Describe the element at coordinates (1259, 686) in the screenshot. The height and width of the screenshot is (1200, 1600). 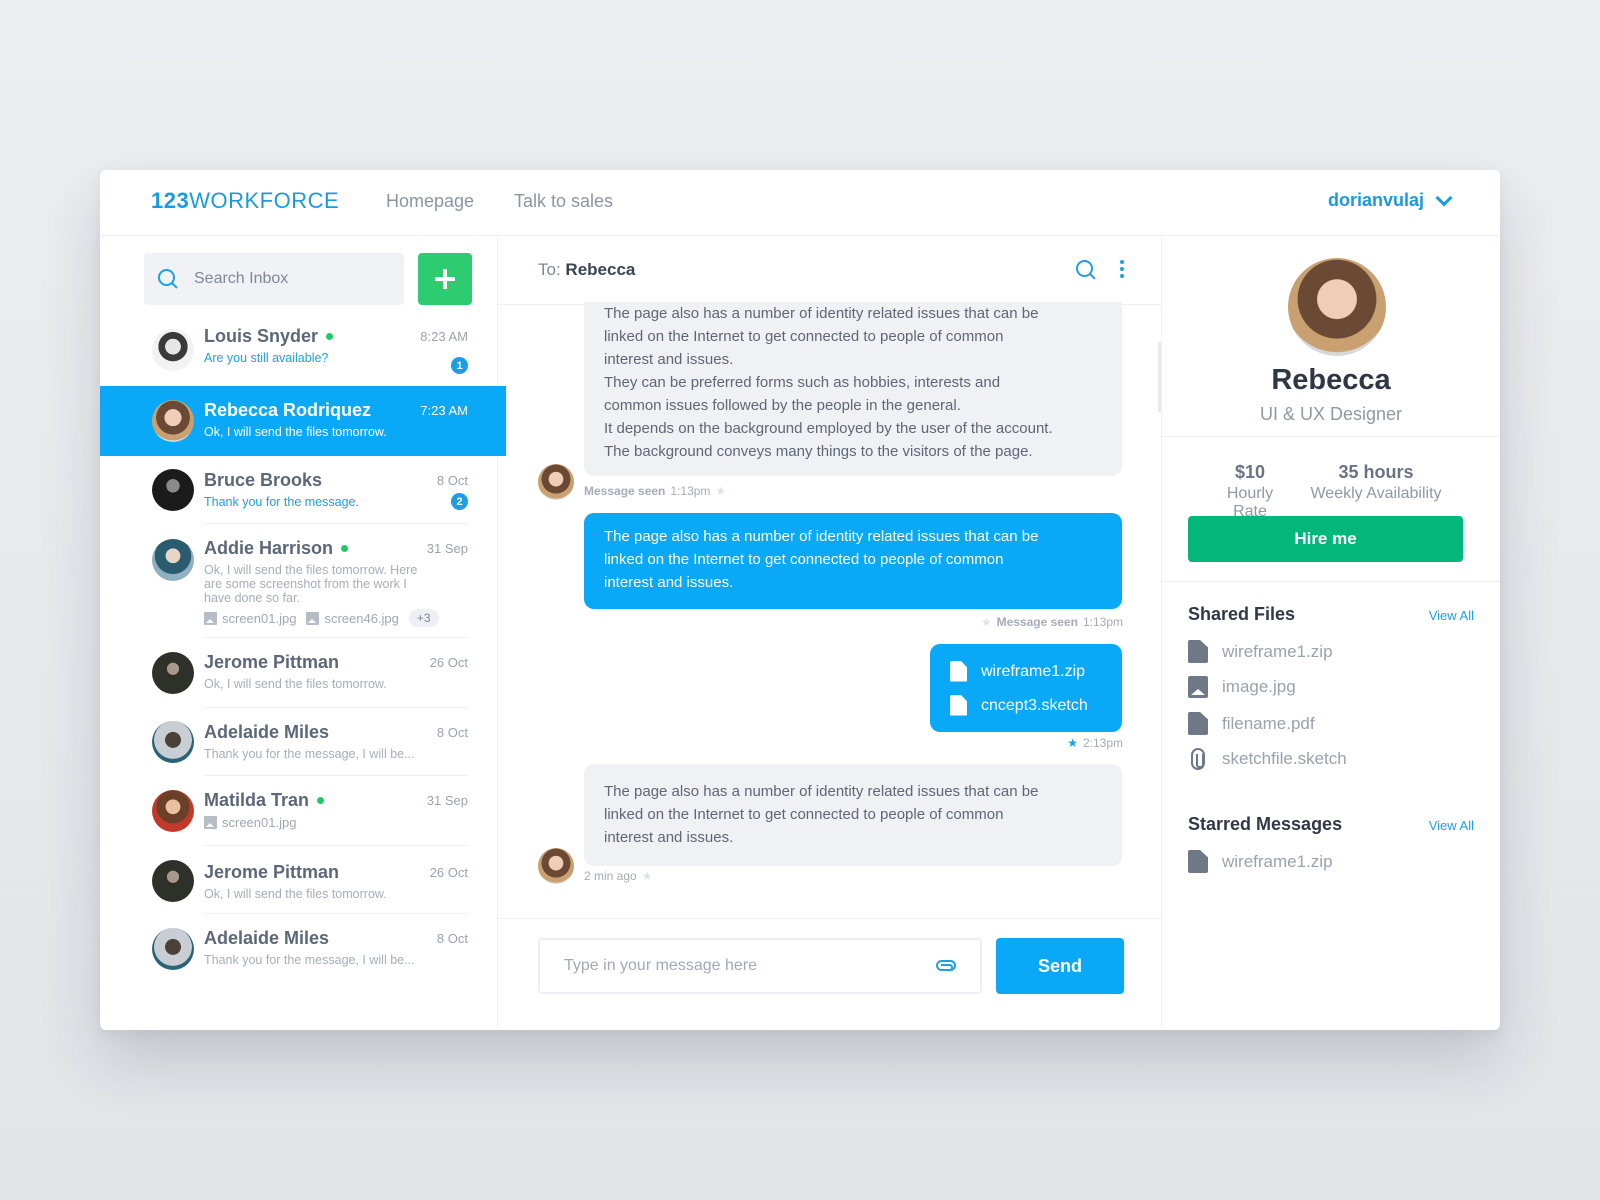
I see `file-name: image.jpg` at that location.